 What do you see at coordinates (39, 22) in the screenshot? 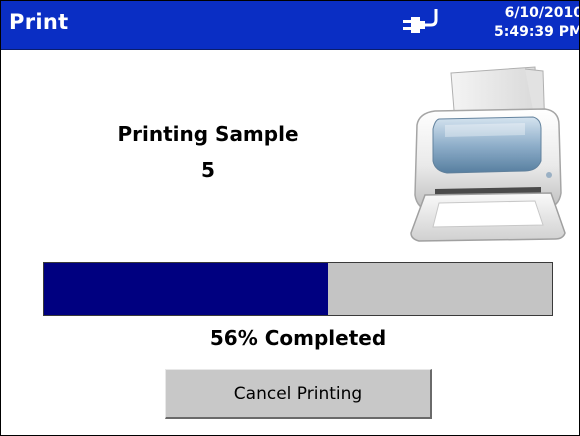
I see `window-title: Print` at bounding box center [39, 22].